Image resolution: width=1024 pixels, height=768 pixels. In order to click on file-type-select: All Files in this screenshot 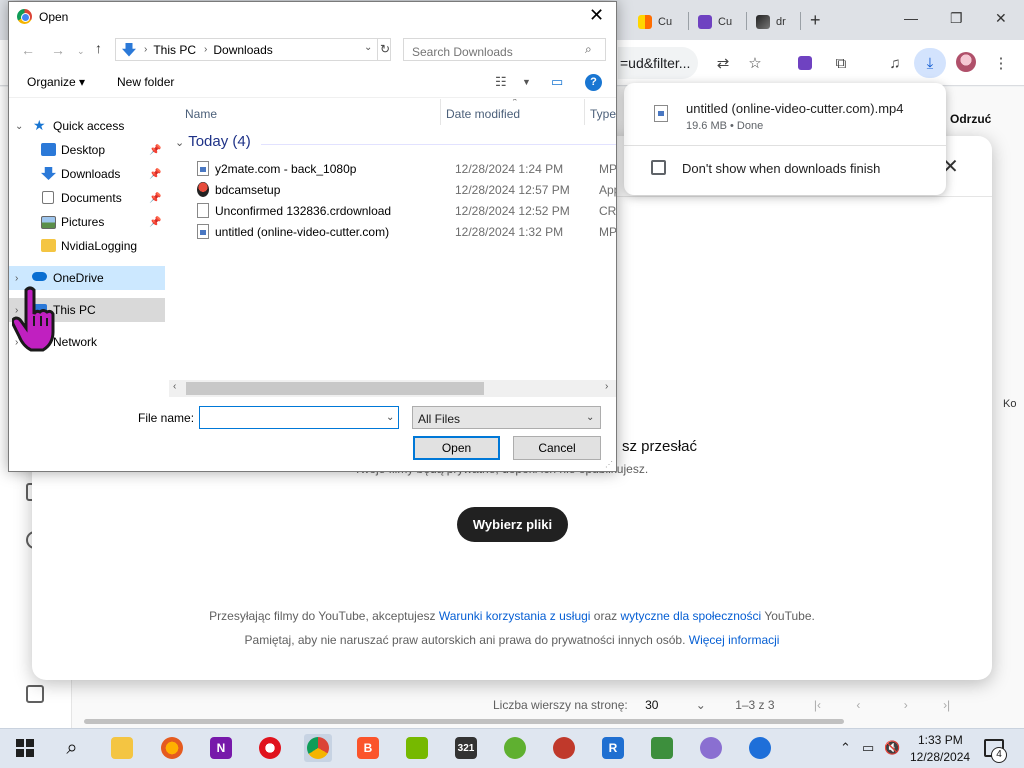, I will do `click(506, 417)`.